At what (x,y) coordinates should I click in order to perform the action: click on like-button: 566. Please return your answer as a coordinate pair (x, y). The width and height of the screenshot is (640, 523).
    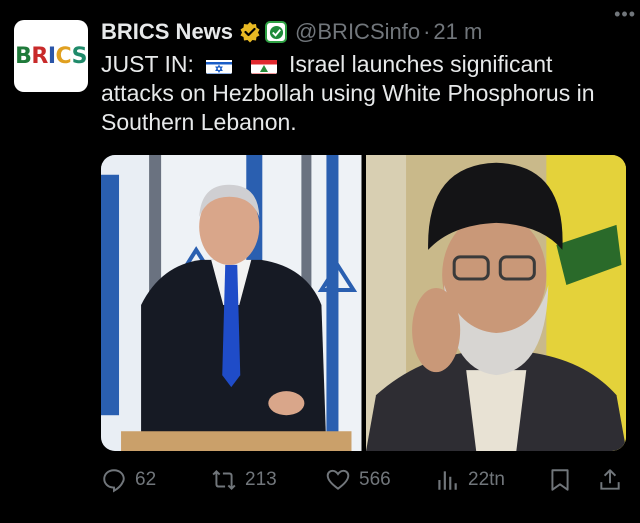
    Looking at the image, I should click on (358, 480).